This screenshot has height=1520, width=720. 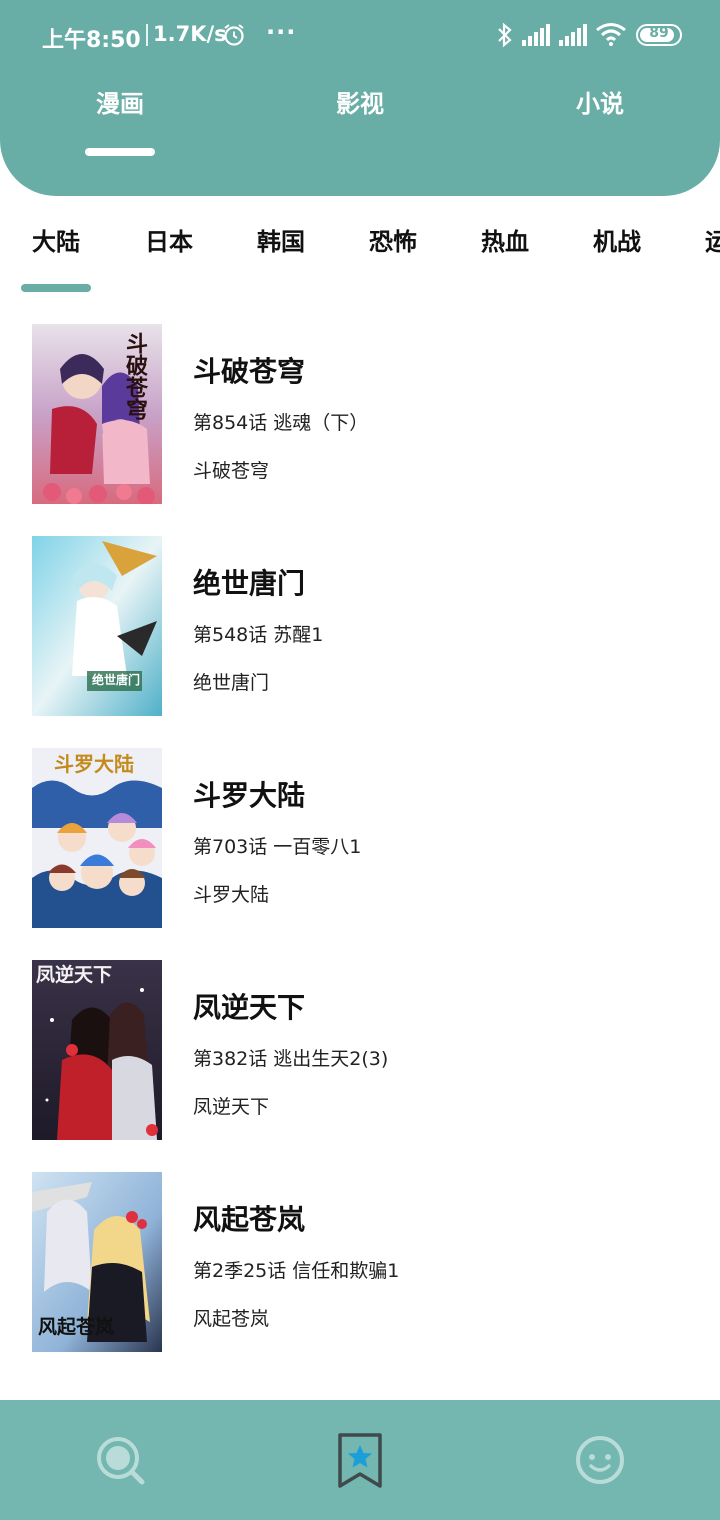 What do you see at coordinates (281, 423) in the screenshot?
I see `comic-latest-chapter: 第854话 逃魂（下）` at bounding box center [281, 423].